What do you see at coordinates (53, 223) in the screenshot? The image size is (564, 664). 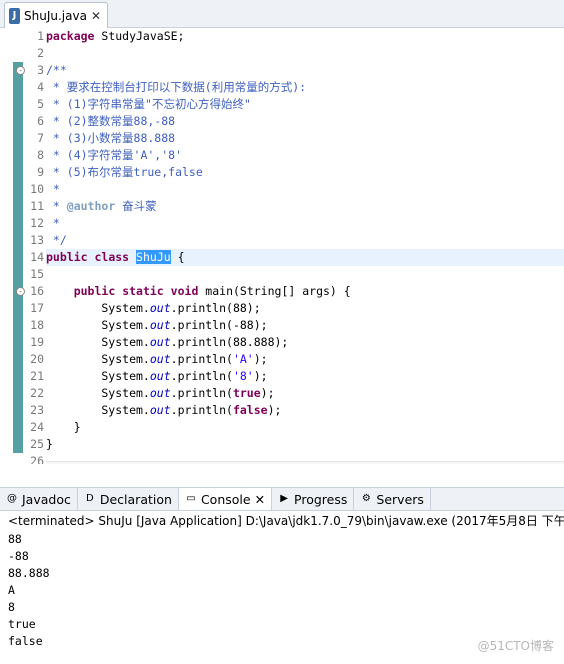 I see `code-token: *` at bounding box center [53, 223].